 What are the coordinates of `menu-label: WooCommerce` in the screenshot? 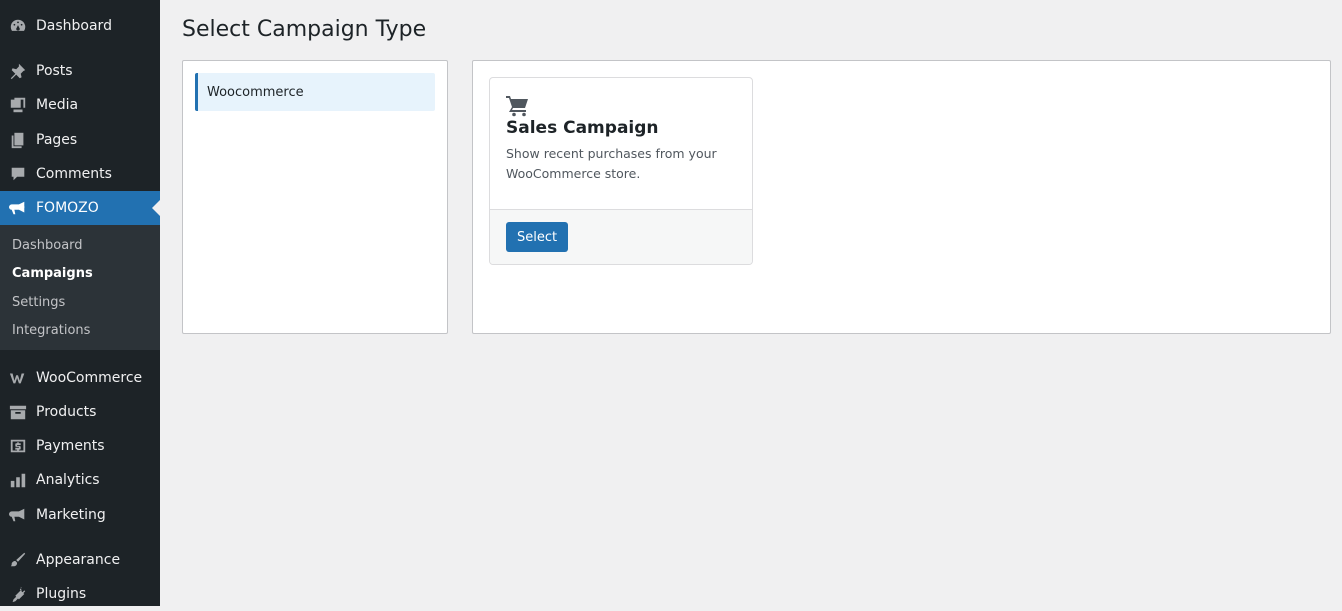 It's located at (89, 378).